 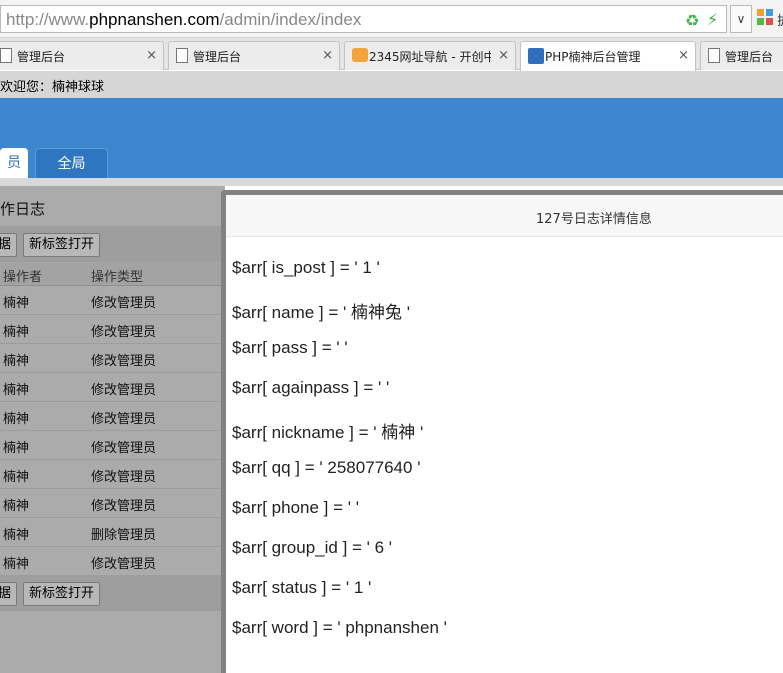 I want to click on browser-tab-4-active: PHP楠神后台管理 ×, so click(x=608, y=56).